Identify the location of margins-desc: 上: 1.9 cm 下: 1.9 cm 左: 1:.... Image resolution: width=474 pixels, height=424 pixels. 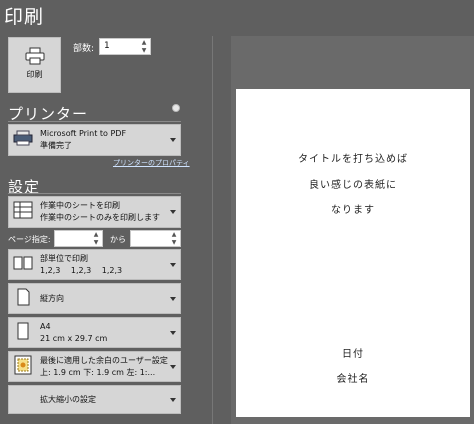
(98, 372).